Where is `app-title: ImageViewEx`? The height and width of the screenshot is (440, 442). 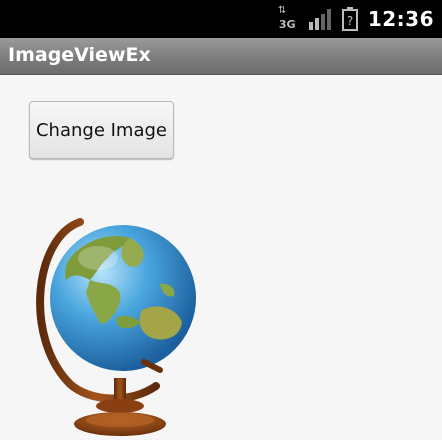 app-title: ImageViewEx is located at coordinates (79, 55).